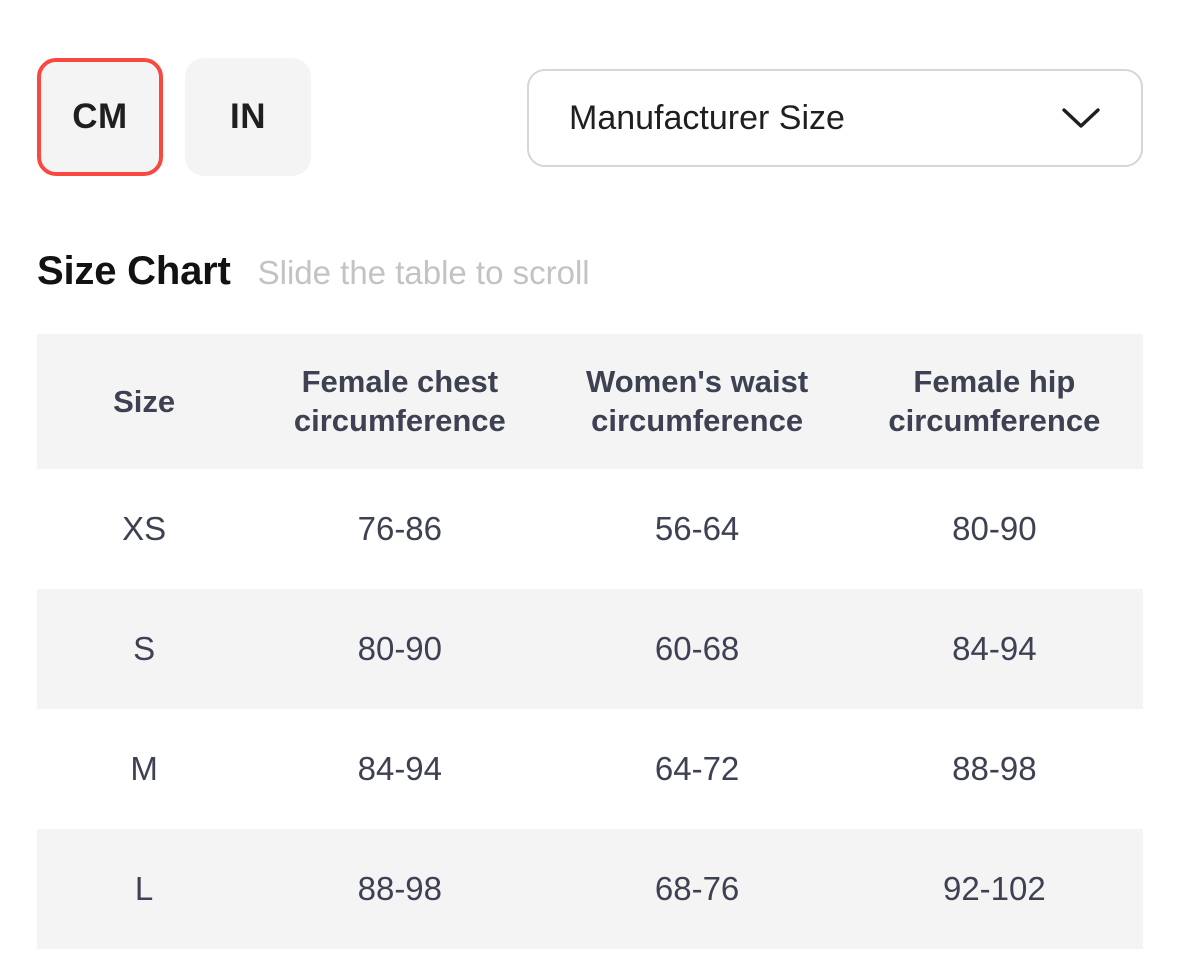  Describe the element at coordinates (400, 888) in the screenshot. I see `cell-chest: 88-98` at that location.